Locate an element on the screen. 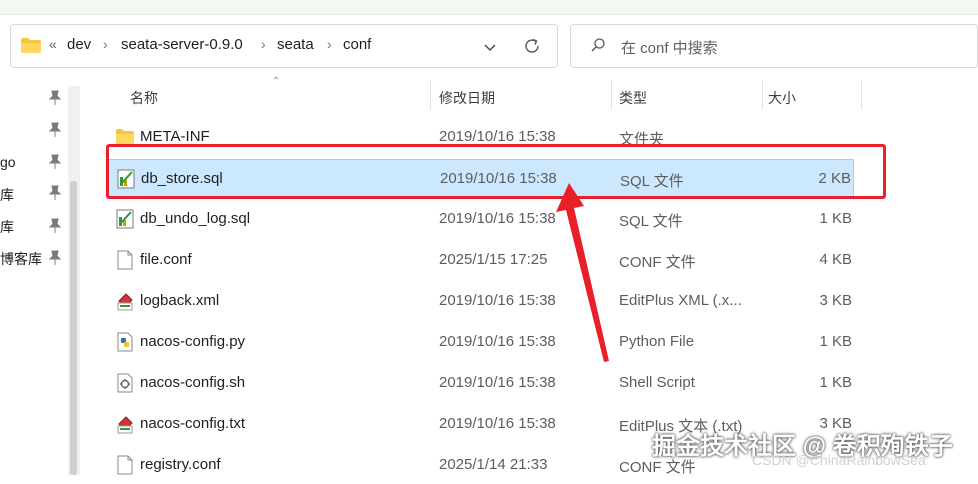 This screenshot has height=484, width=978. shell-file-icon is located at coordinates (125, 383).